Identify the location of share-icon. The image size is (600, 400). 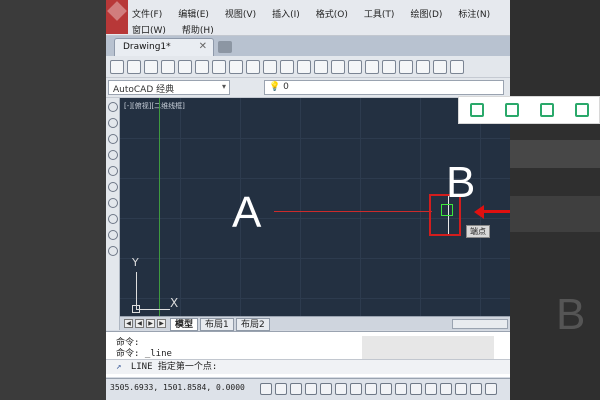
(581, 110).